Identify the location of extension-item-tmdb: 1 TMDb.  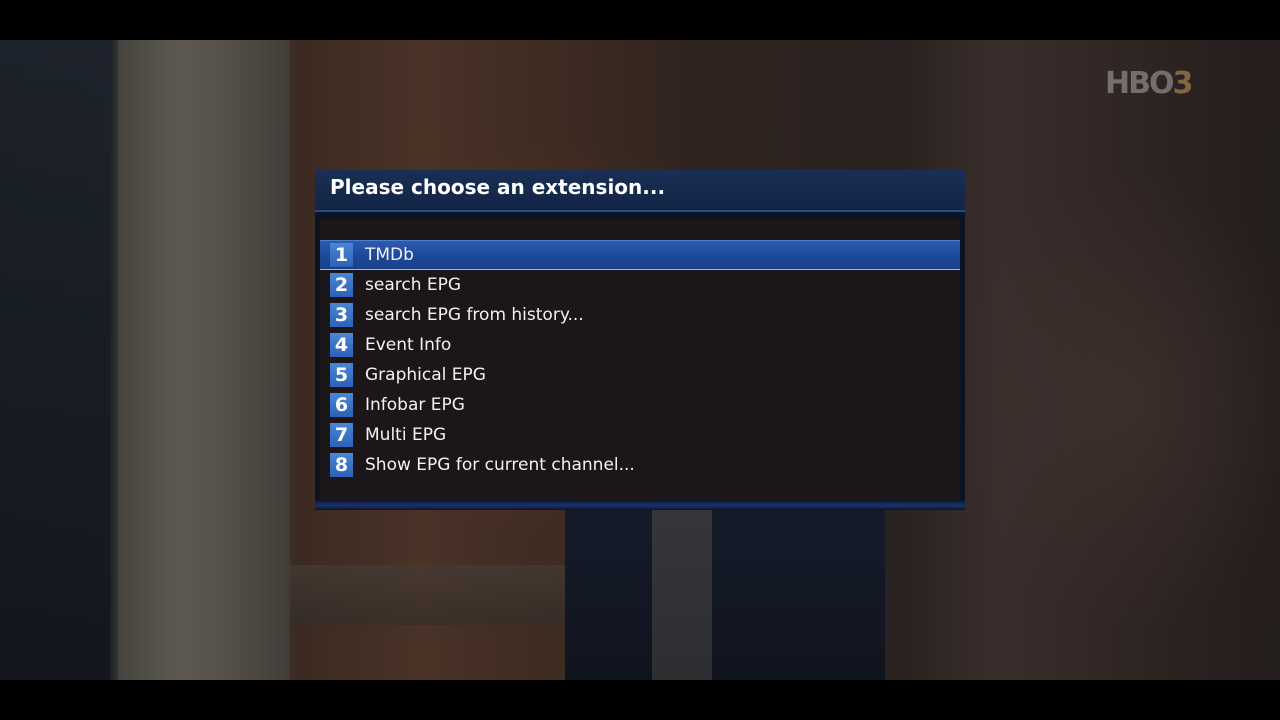
(640, 255).